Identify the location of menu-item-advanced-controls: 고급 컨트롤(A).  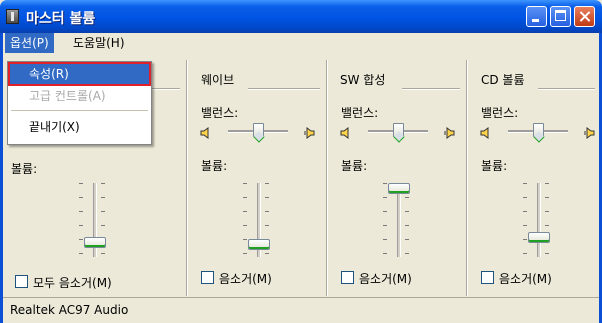
(79, 96).